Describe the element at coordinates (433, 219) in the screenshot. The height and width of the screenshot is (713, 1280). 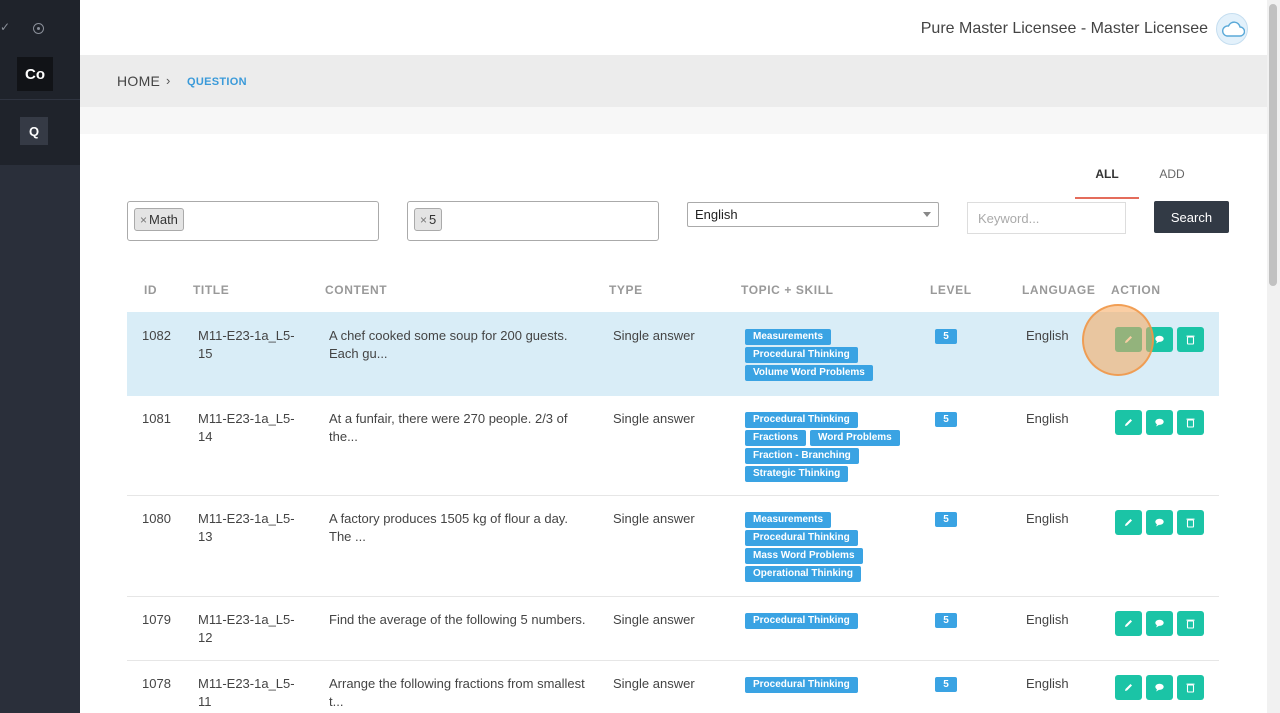
I see `chip-label: 5` at that location.